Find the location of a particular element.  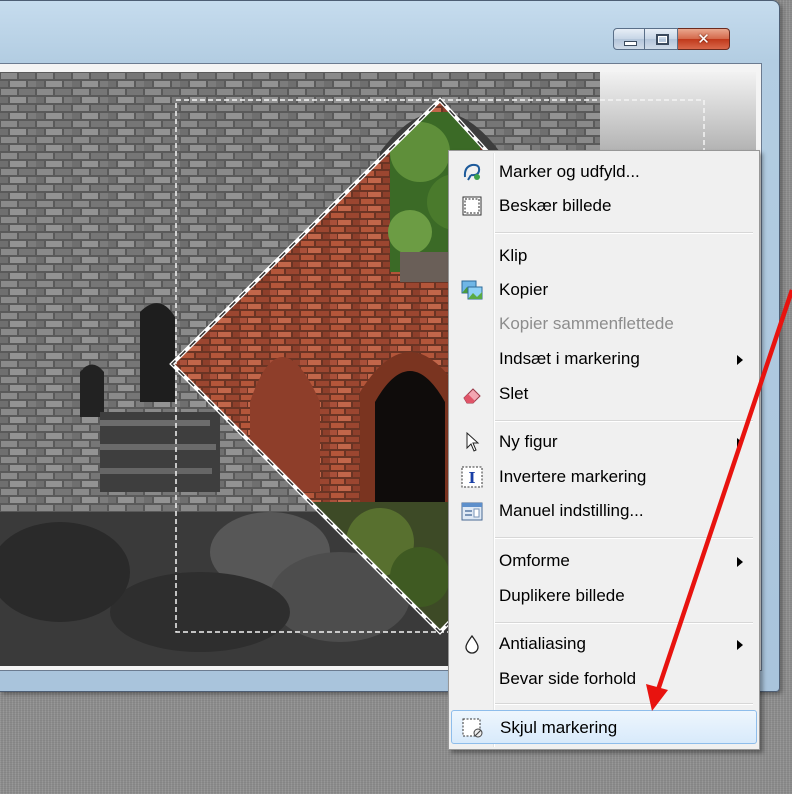

drop-icon is located at coordinates (472, 644).